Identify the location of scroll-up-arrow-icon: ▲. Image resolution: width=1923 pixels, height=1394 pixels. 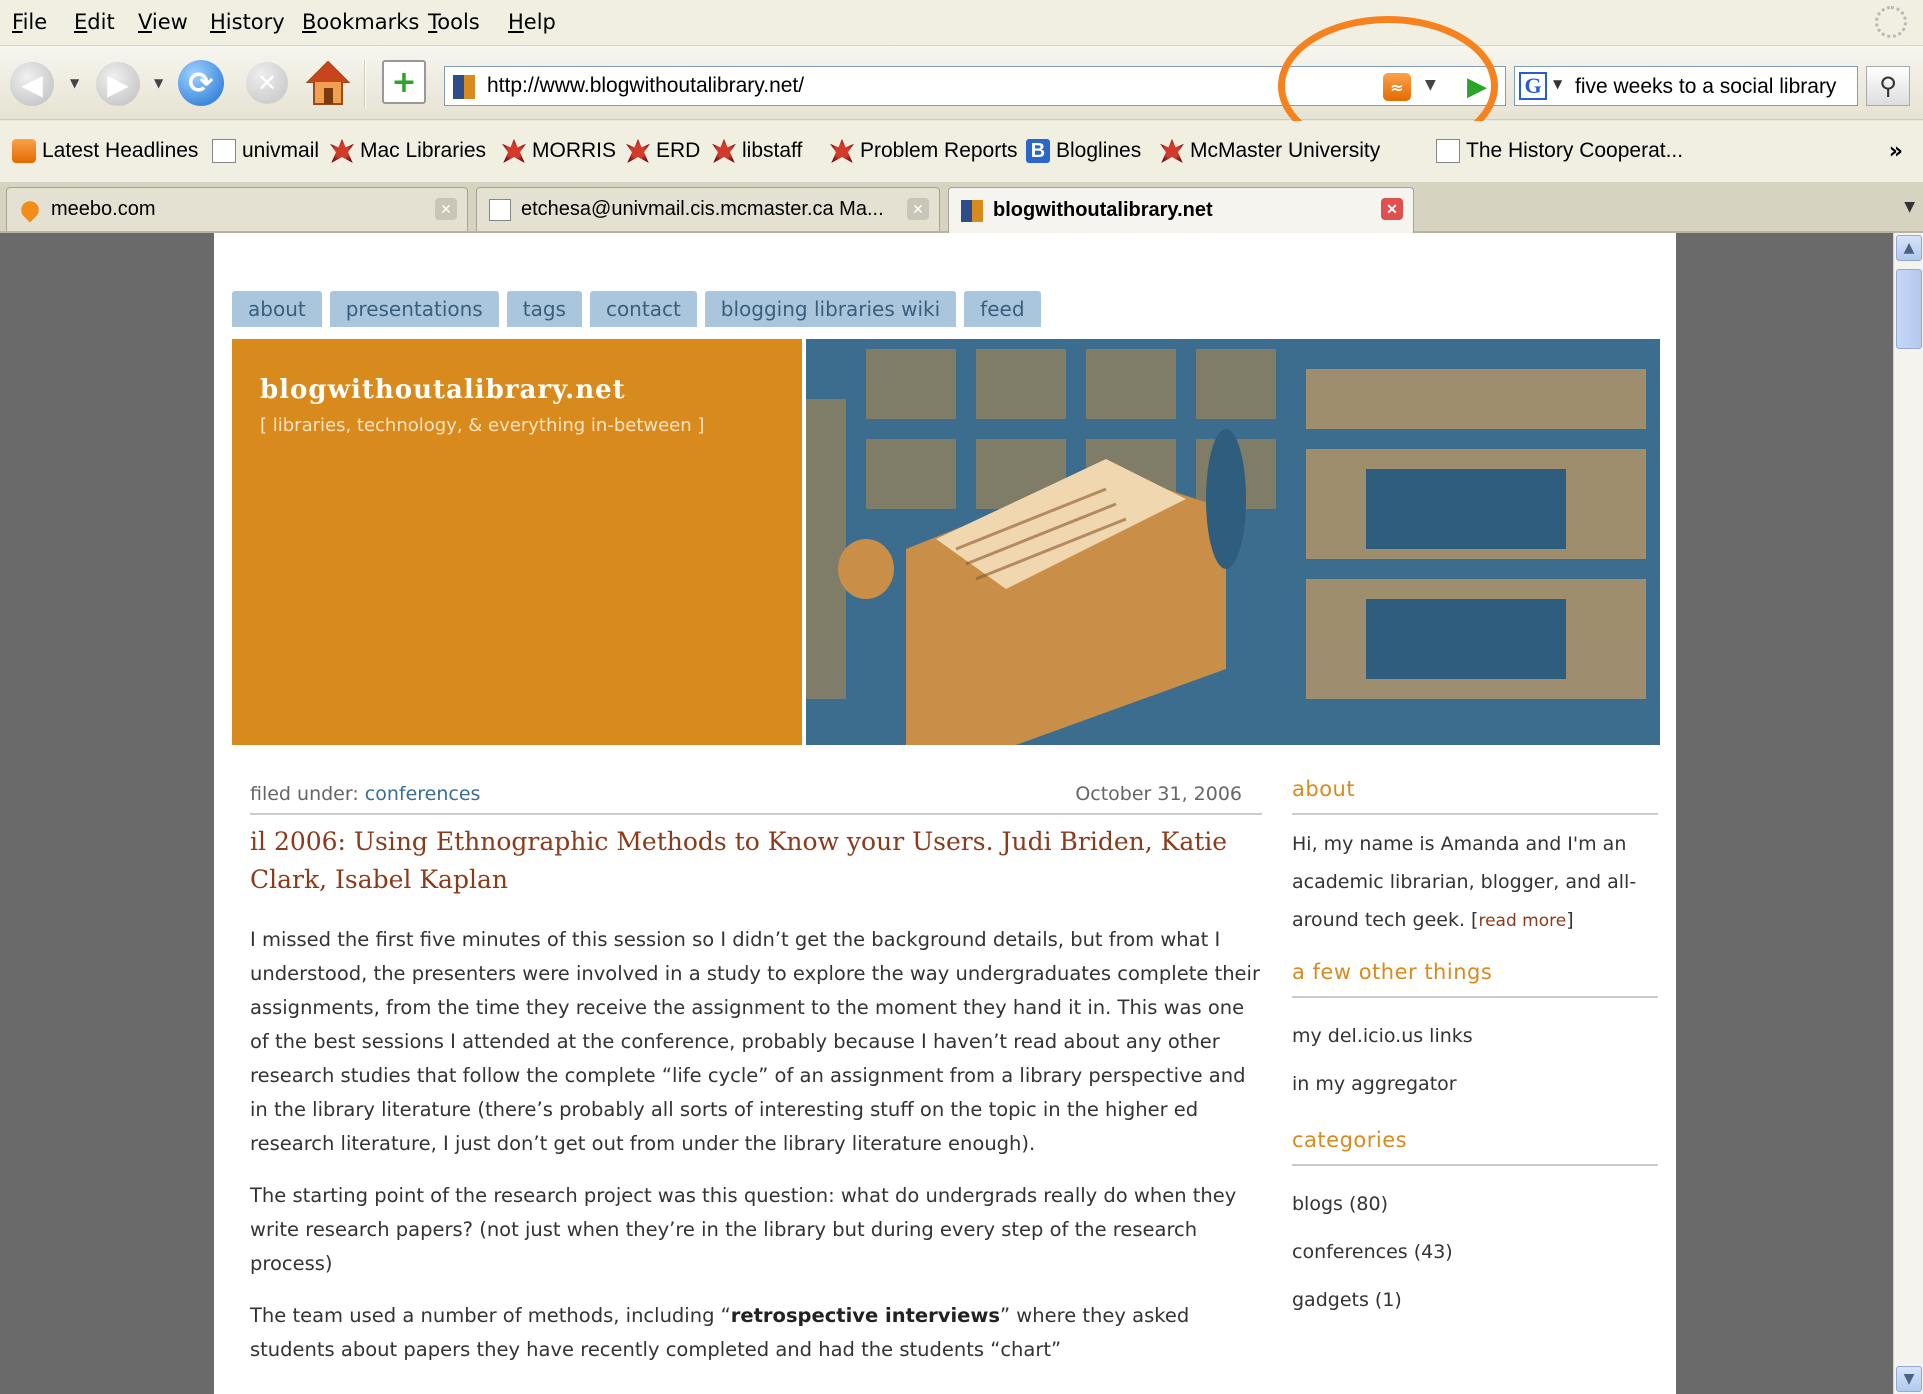
(1909, 248).